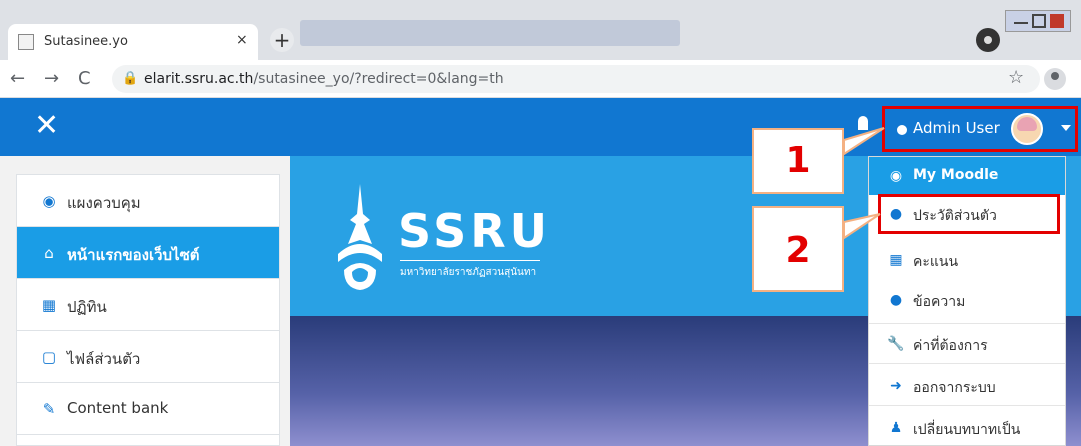  I want to click on menu-item-logout: ➜ ออกจากระบบ, so click(967, 386).